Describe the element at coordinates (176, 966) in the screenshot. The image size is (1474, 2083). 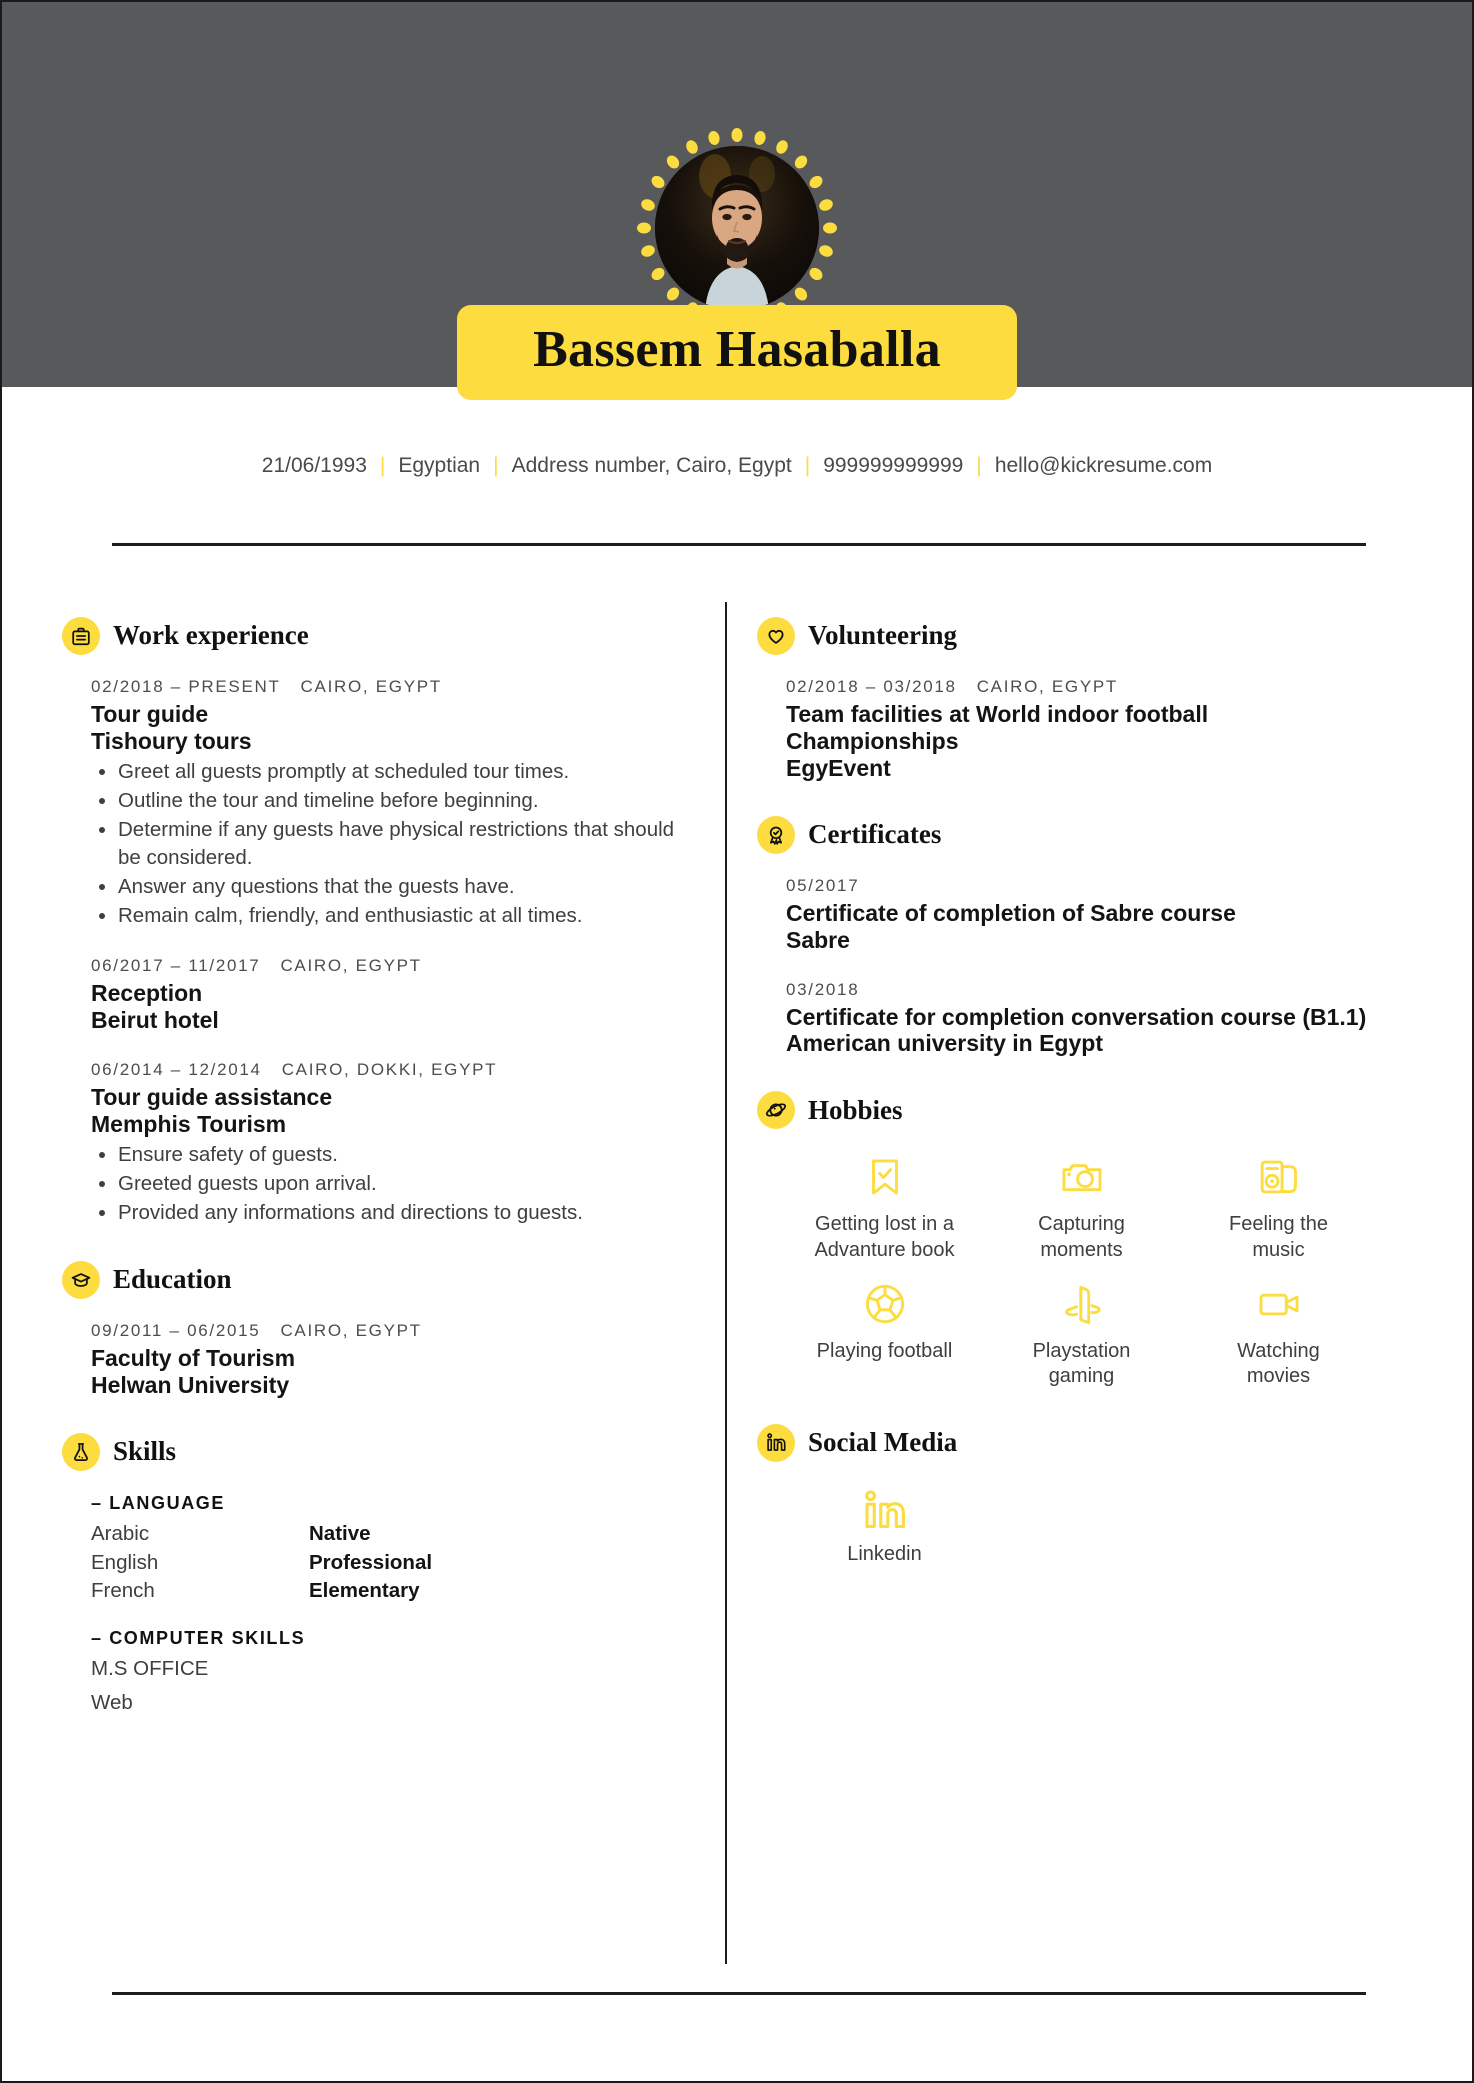
I see `entry-dates: 06/2017 – 11/2017` at that location.